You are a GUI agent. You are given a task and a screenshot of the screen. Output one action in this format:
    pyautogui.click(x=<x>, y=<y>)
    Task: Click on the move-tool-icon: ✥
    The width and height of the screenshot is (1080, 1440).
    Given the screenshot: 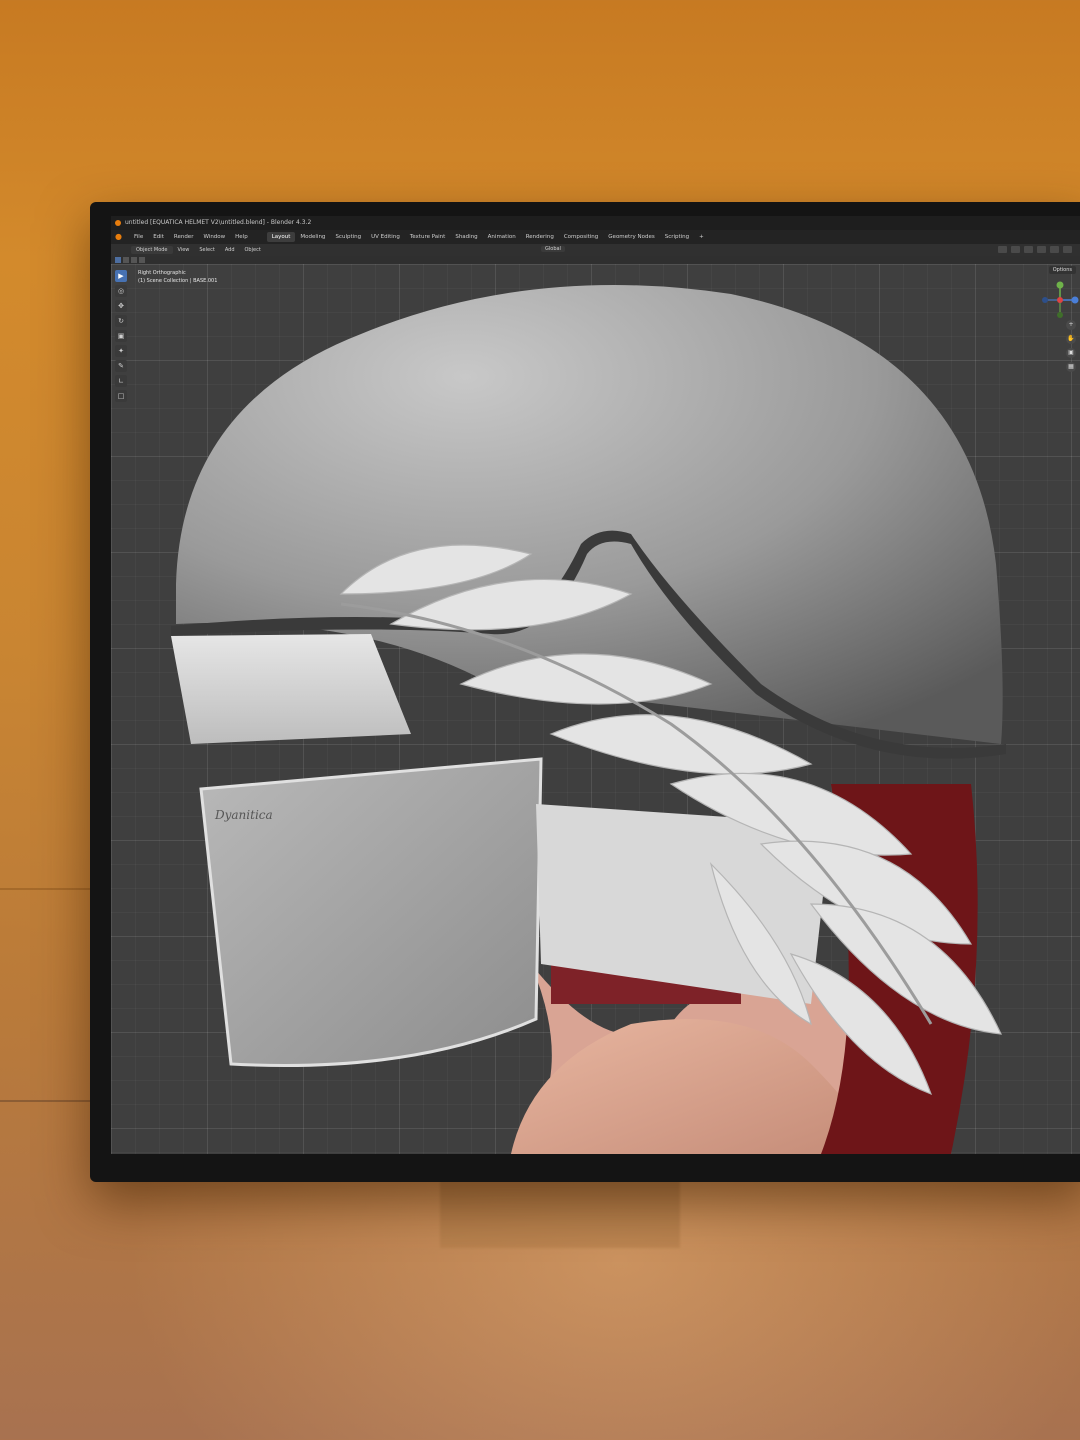 What is the action you would take?
    pyautogui.click(x=121, y=306)
    